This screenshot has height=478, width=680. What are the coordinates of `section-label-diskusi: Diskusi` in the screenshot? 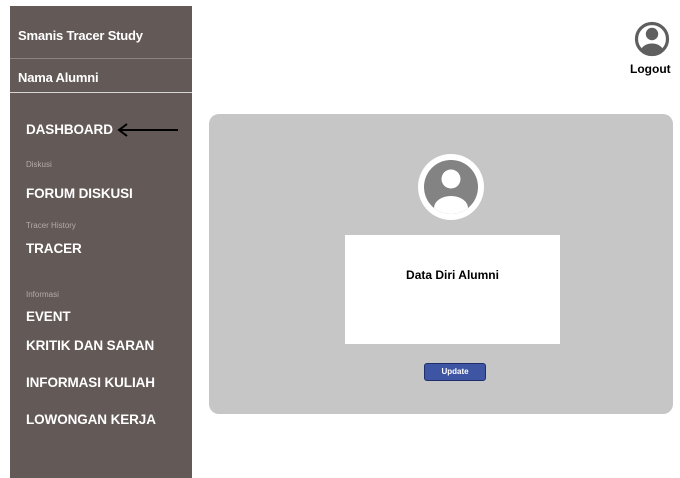 It's located at (39, 164).